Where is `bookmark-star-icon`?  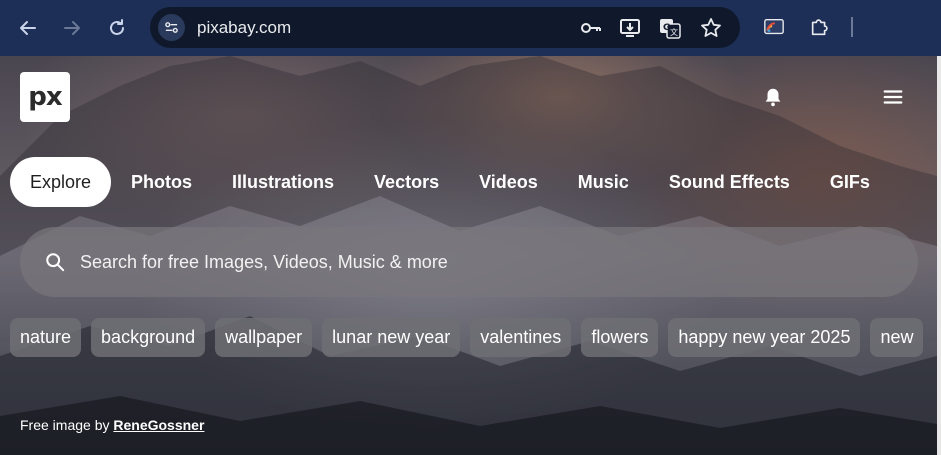
bookmark-star-icon is located at coordinates (711, 28).